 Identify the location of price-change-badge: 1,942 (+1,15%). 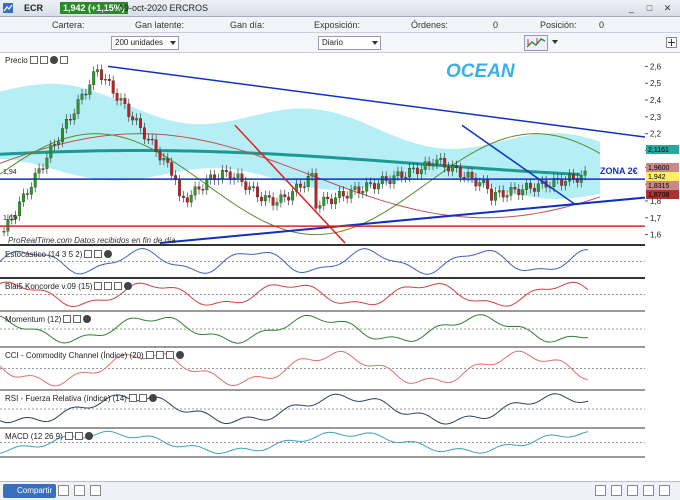
(94, 8).